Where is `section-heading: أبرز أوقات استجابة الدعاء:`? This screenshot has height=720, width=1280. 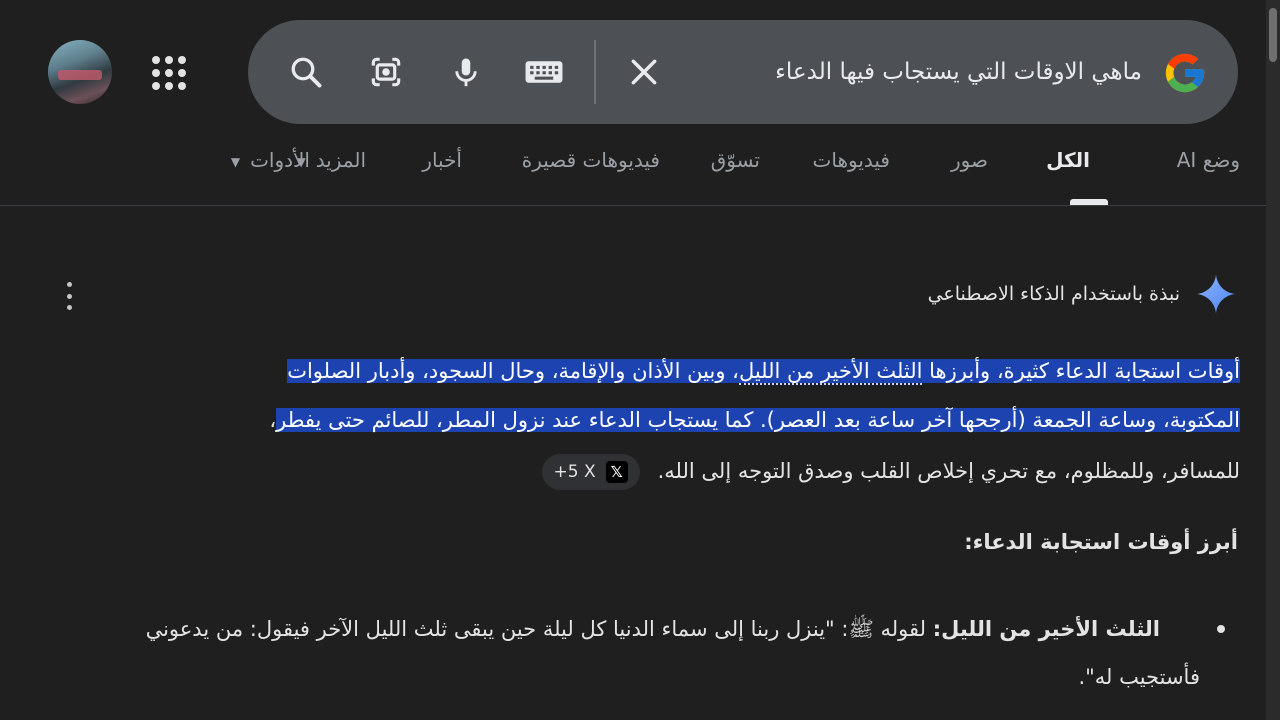 section-heading: أبرز أوقات استجابة الدعاء: is located at coordinates (1101, 542).